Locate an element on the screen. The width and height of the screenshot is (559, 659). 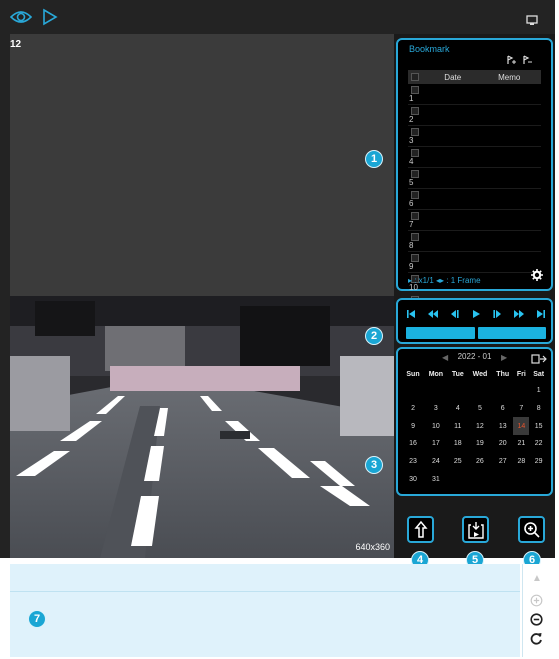
play-outline-icon is located at coordinates (50, 19).